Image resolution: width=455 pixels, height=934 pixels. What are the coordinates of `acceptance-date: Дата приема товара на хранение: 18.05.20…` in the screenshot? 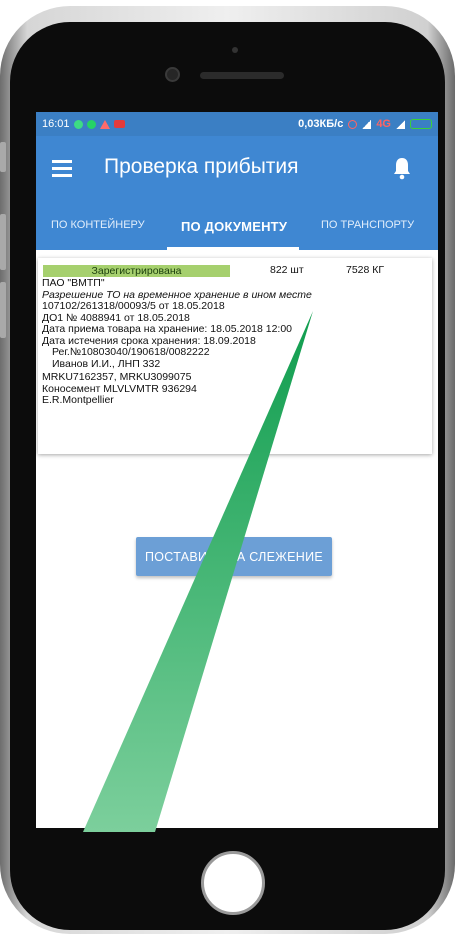 It's located at (167, 329).